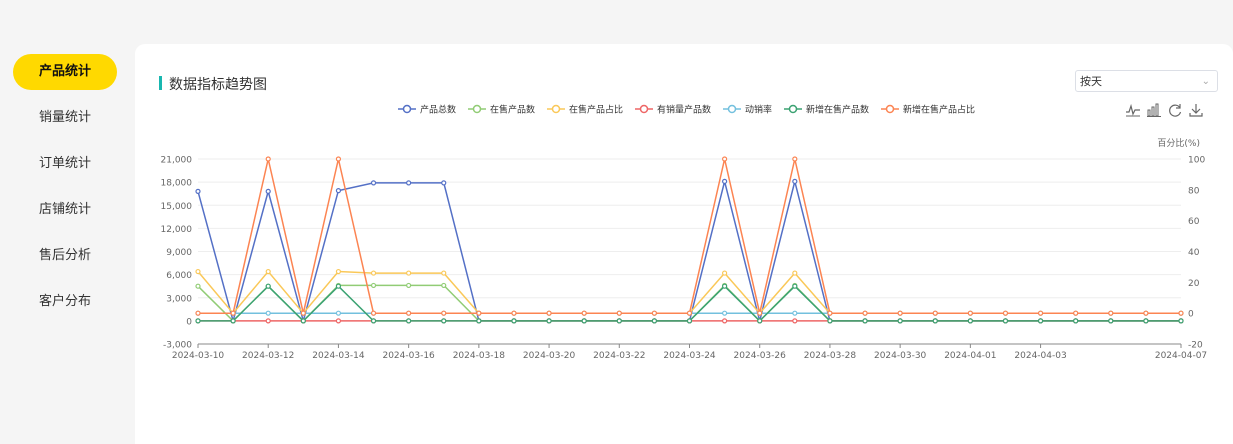 The image size is (1233, 444). Describe the element at coordinates (65, 302) in the screenshot. I see `sidebar-item-customer-distribution: 客户分布` at that location.